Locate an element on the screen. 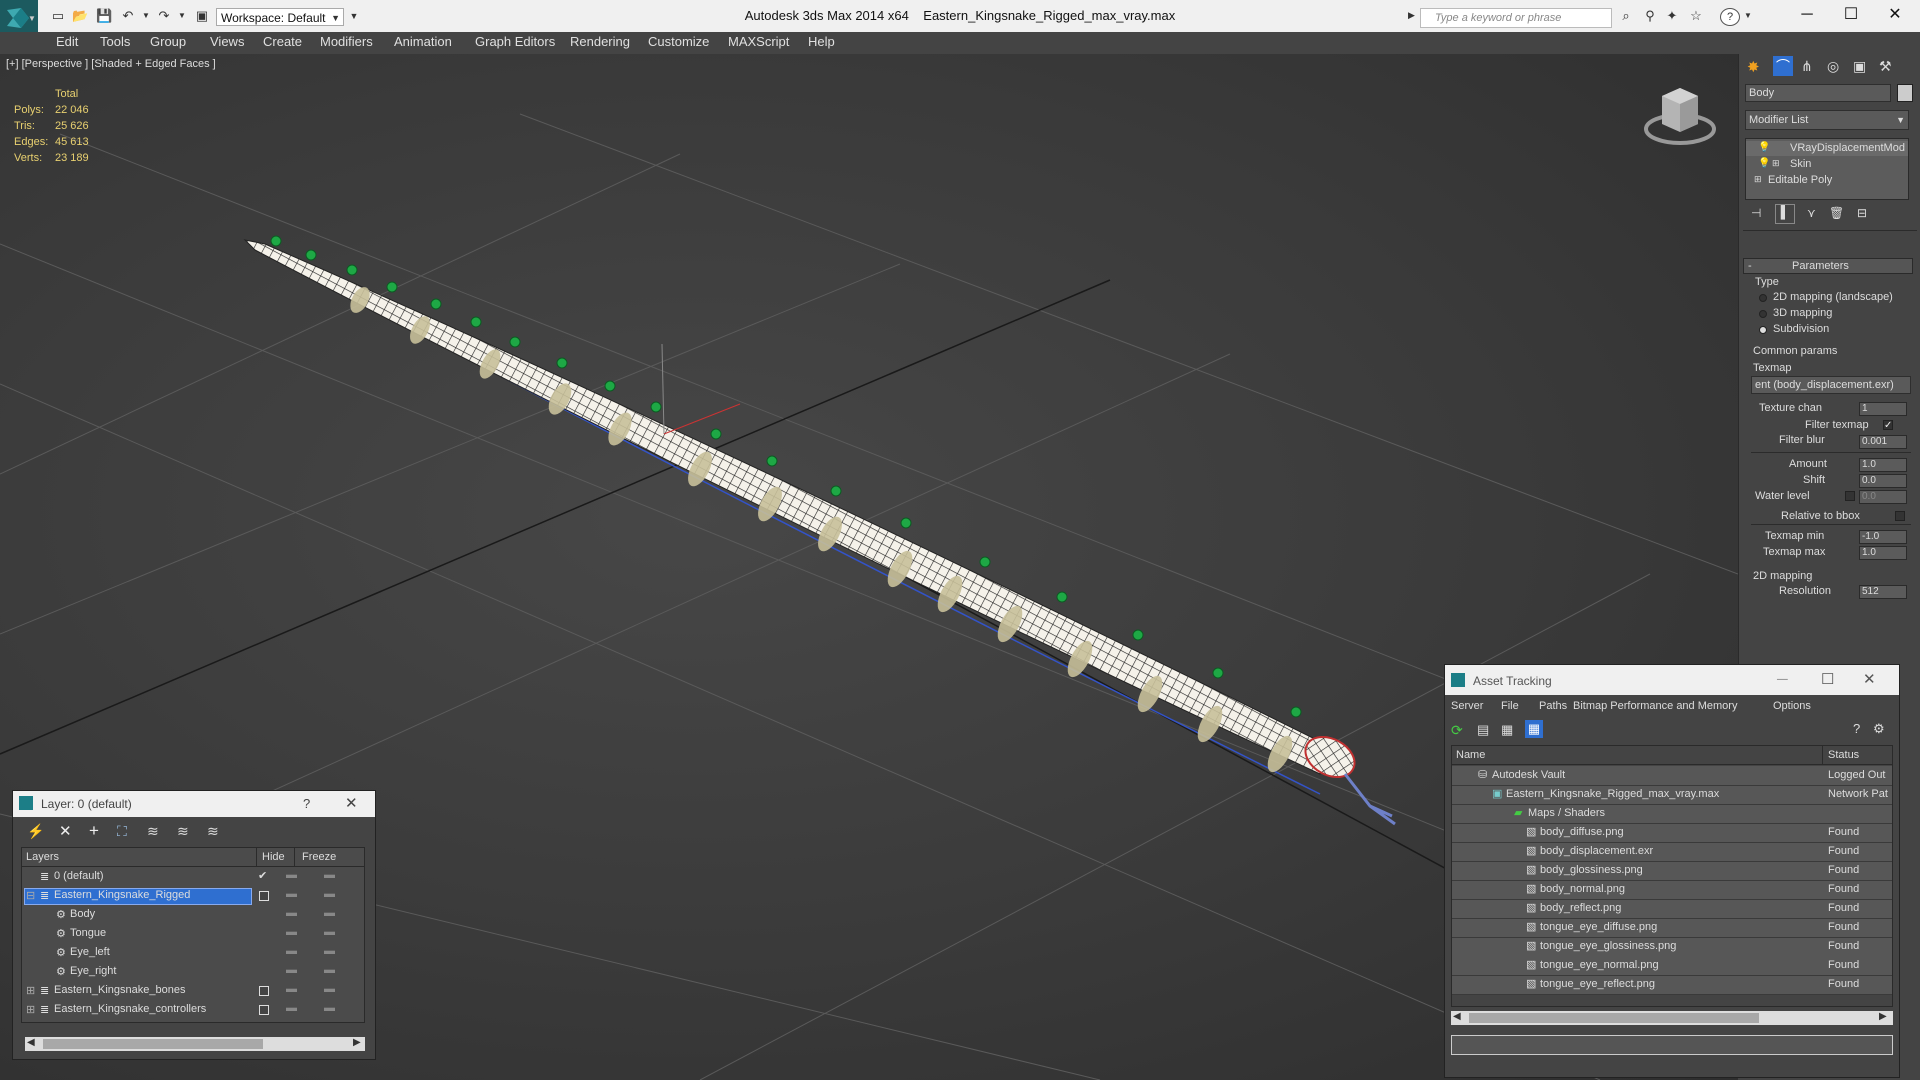  menu-edit: Edit is located at coordinates (67, 41).